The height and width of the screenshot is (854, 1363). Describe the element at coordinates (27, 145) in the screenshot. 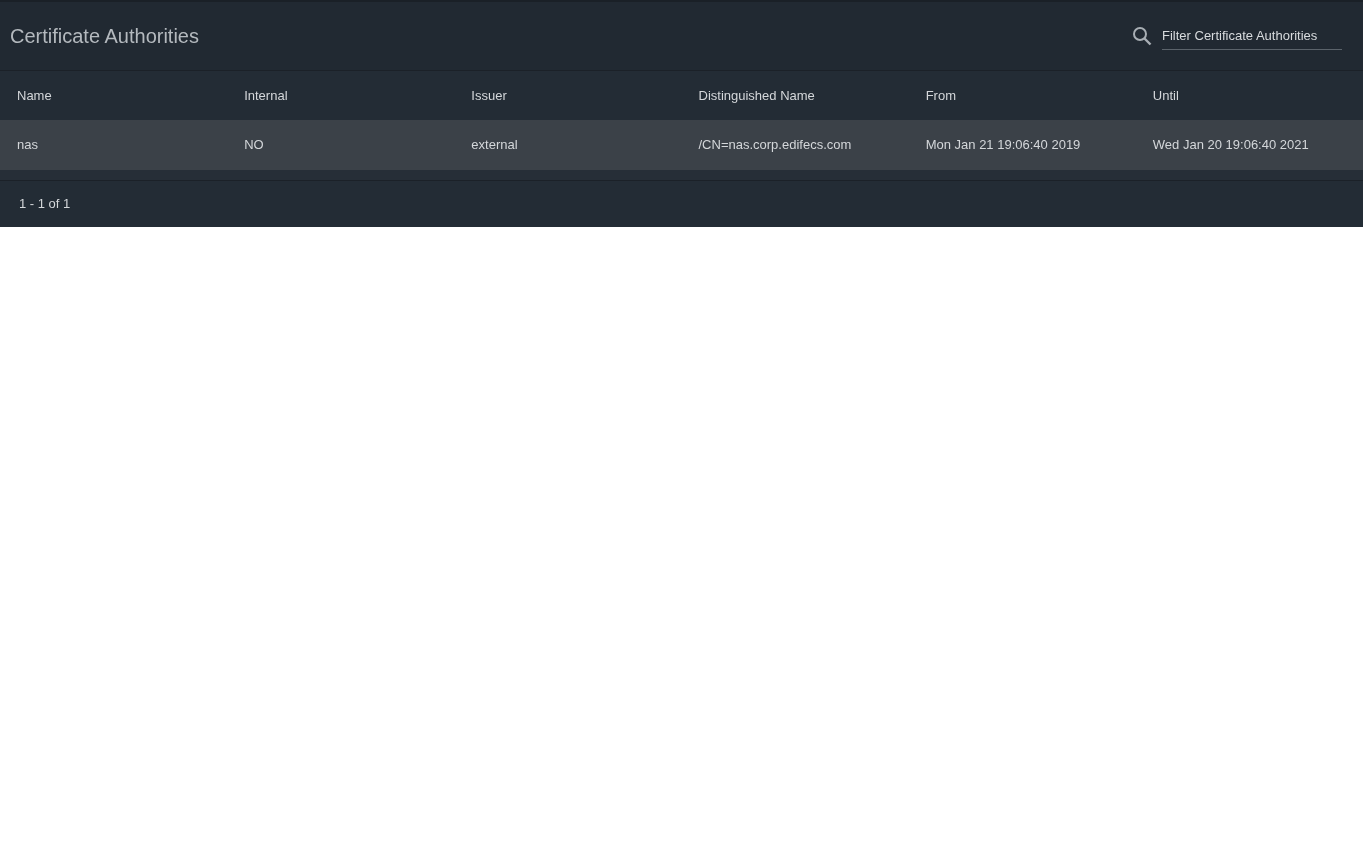

I see `table-cell-text: nas` at that location.